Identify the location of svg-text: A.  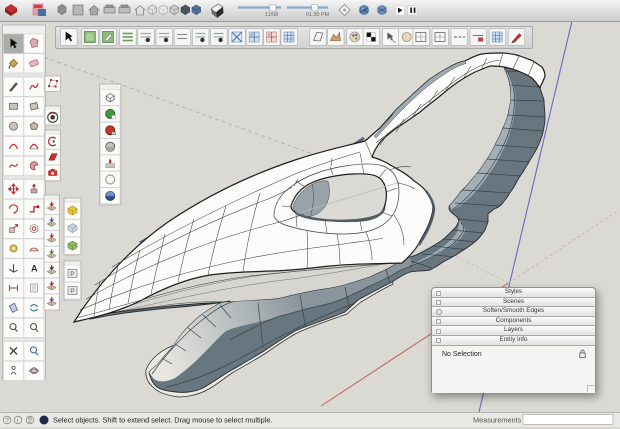
(34, 269).